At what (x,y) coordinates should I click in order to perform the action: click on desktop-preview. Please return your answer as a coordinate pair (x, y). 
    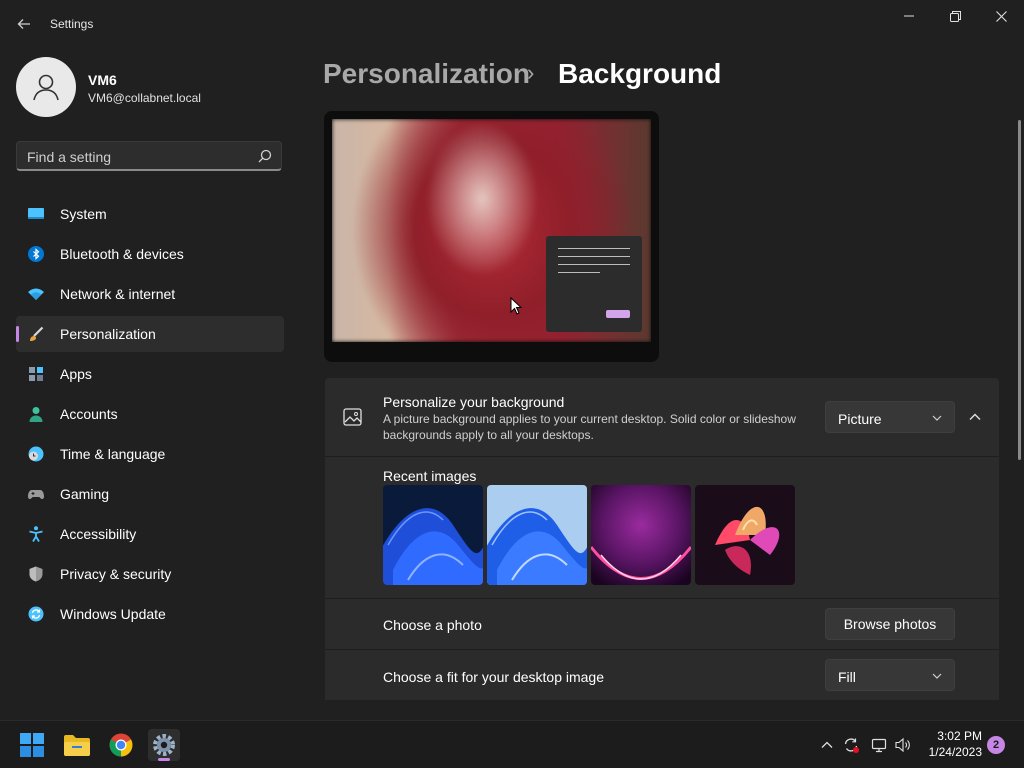
    Looking at the image, I should click on (491, 236).